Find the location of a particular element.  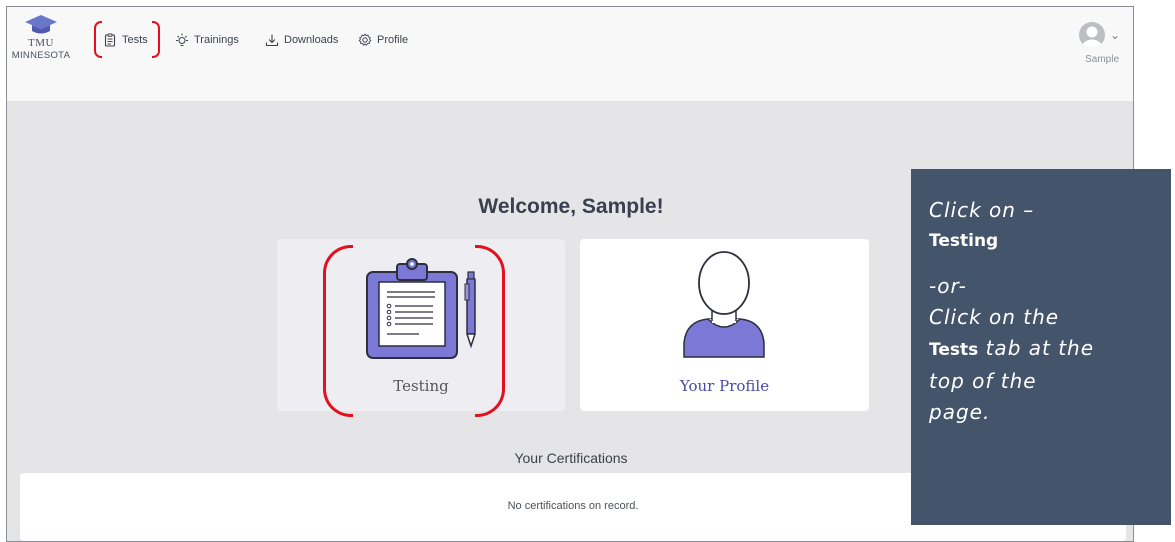

nav-profile-label: Profile is located at coordinates (393, 40).